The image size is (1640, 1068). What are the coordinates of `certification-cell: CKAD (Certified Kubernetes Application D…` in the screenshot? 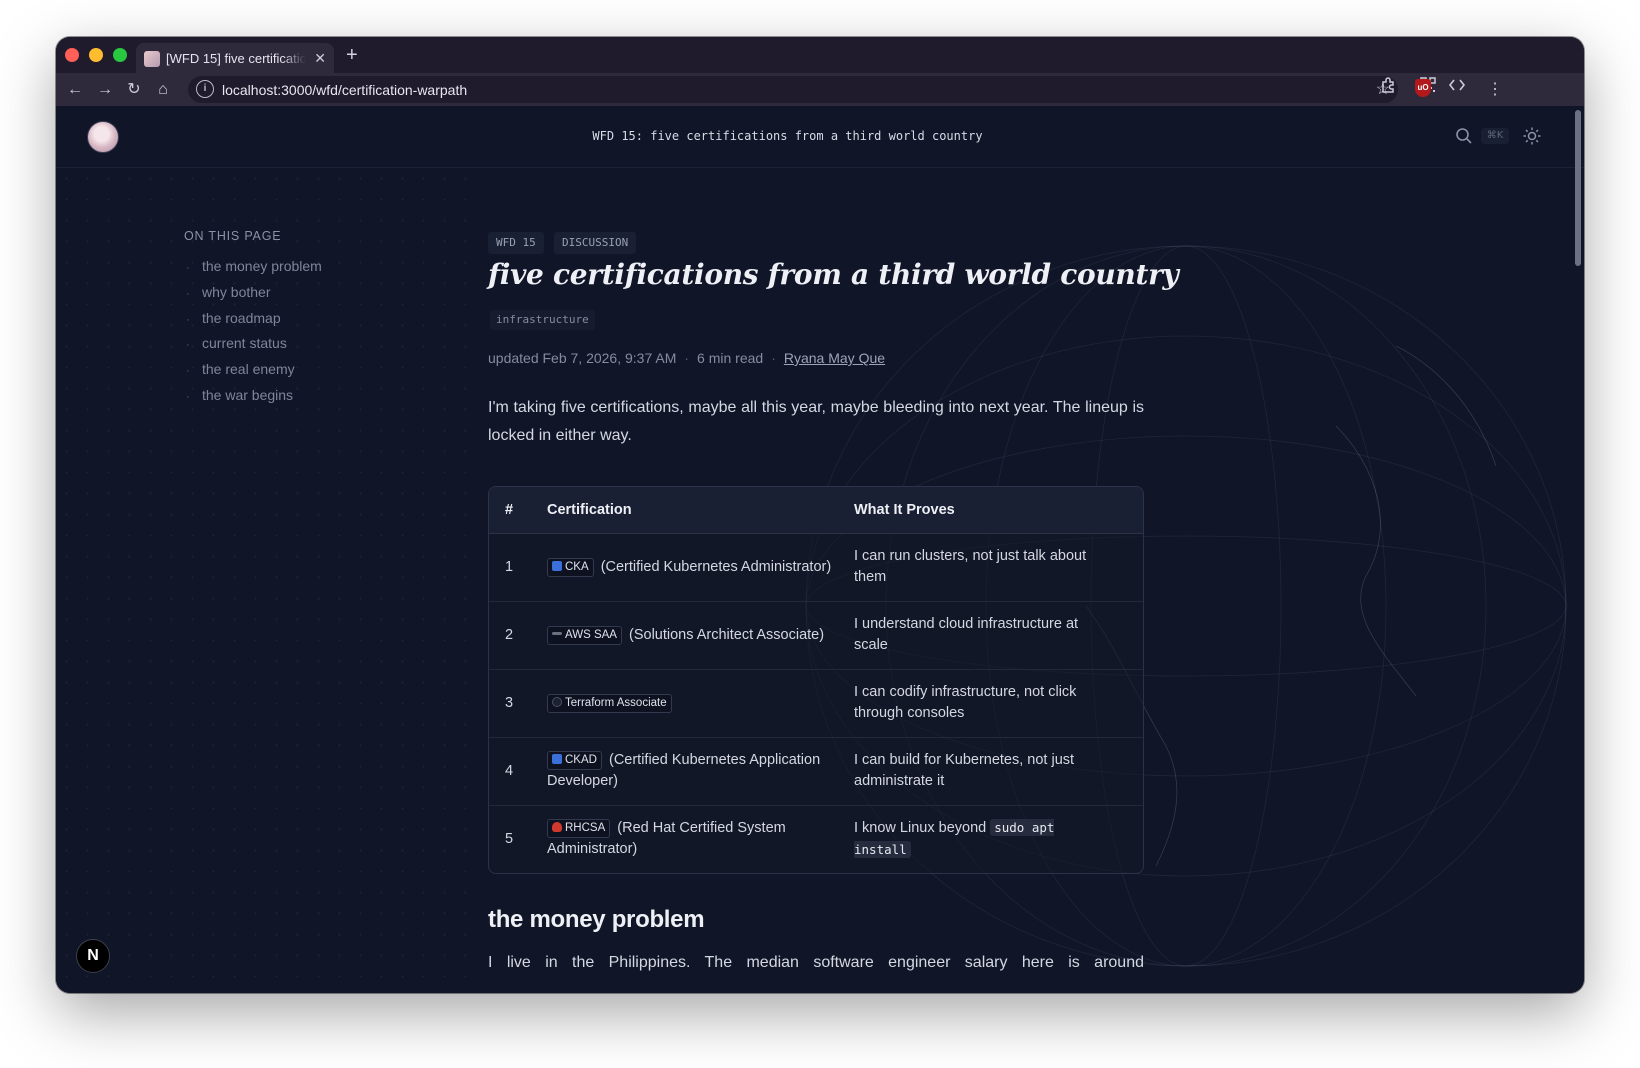 It's located at (700, 771).